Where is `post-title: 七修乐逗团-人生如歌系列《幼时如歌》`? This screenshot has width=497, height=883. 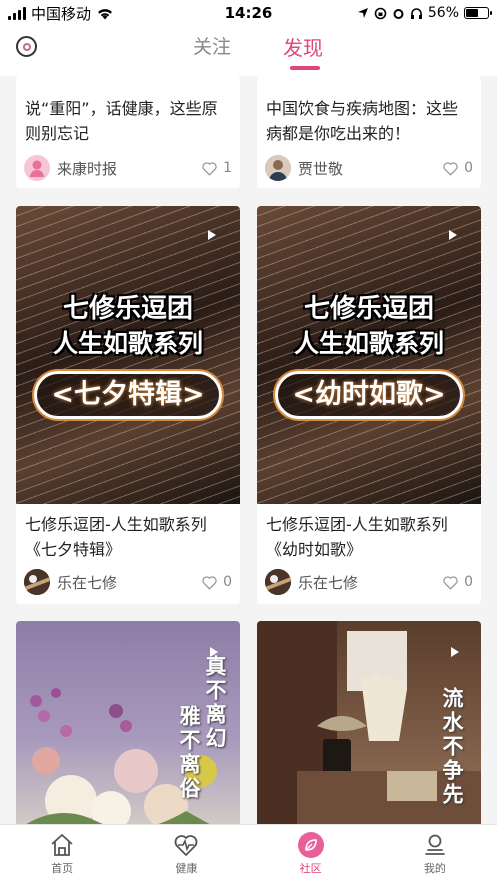
post-title: 七修乐逗团-人生如歌系列《幼时如歌》 is located at coordinates (357, 537).